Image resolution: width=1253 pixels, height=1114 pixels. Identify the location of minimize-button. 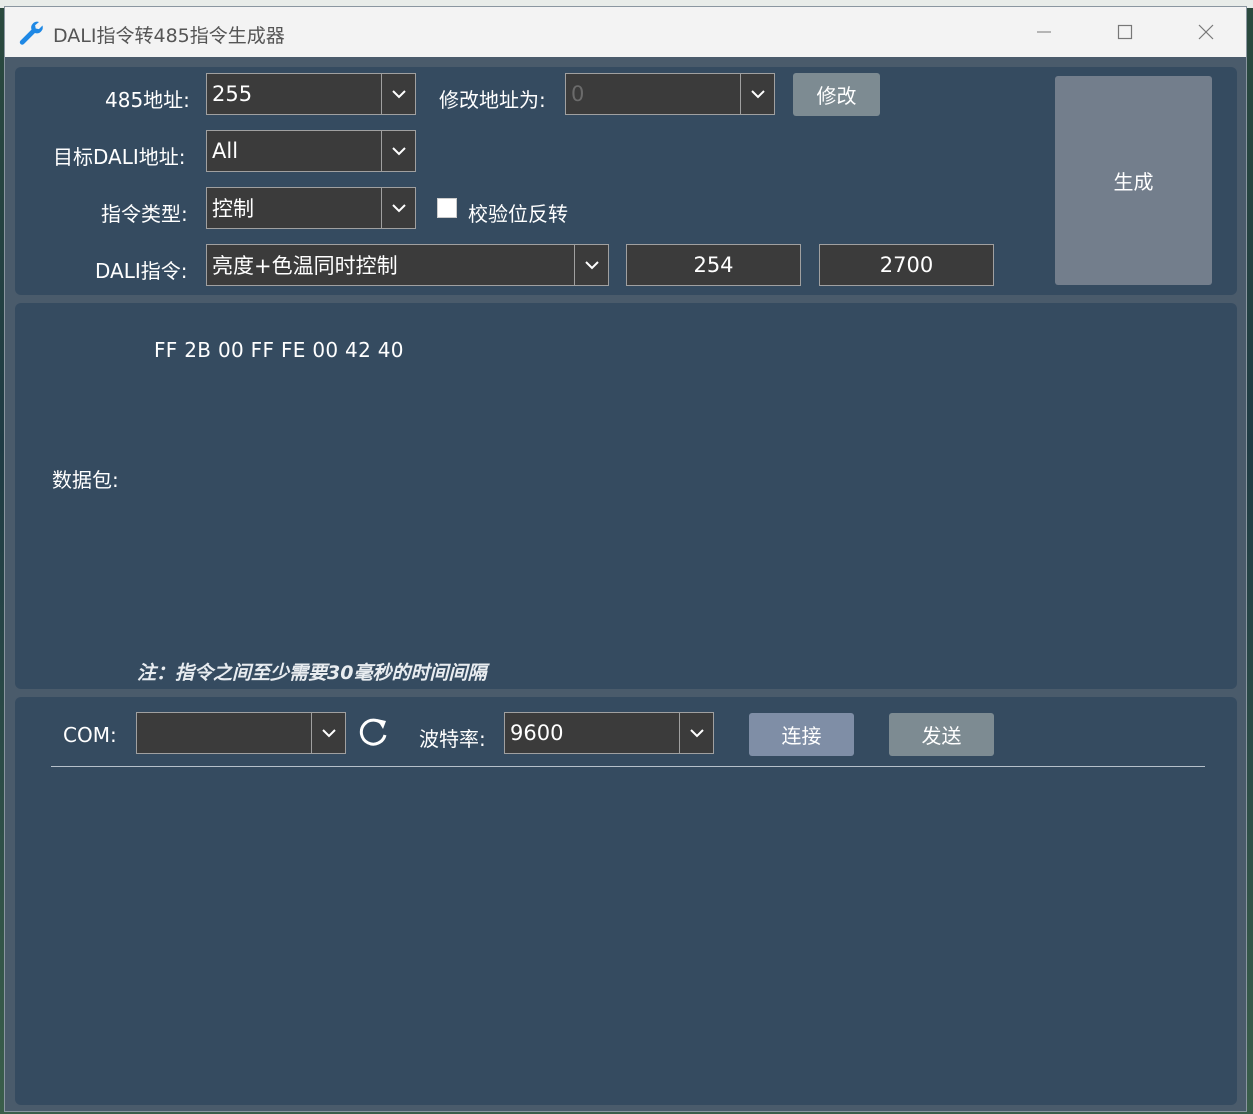
(1044, 32).